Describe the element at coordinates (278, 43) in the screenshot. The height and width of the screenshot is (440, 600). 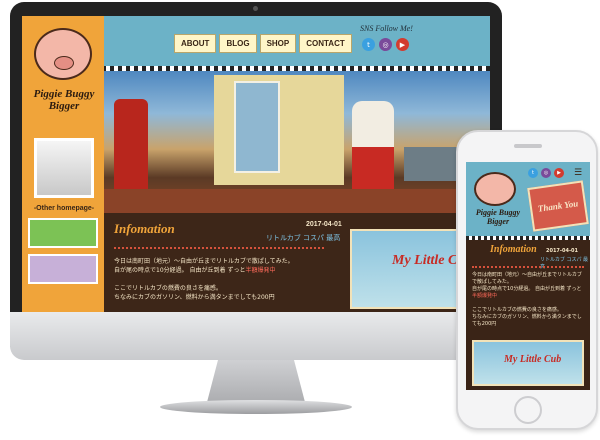
I see `nav-shop: SHOP` at that location.